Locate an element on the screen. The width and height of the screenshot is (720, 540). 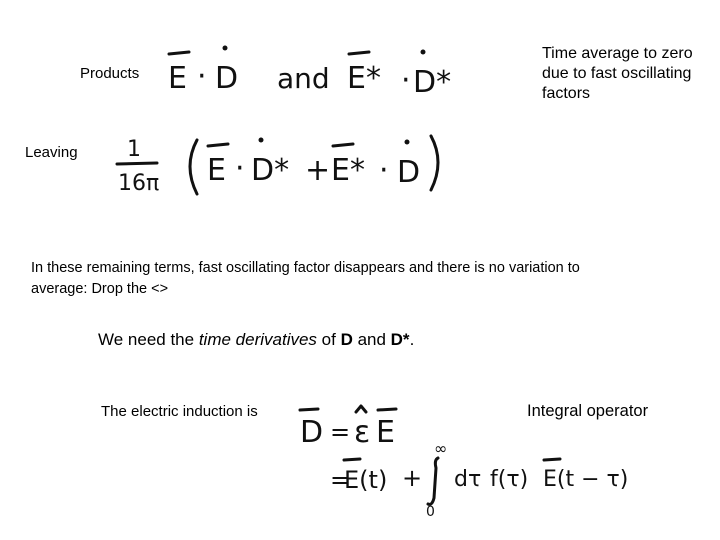
open-paren is located at coordinates (193, 167).